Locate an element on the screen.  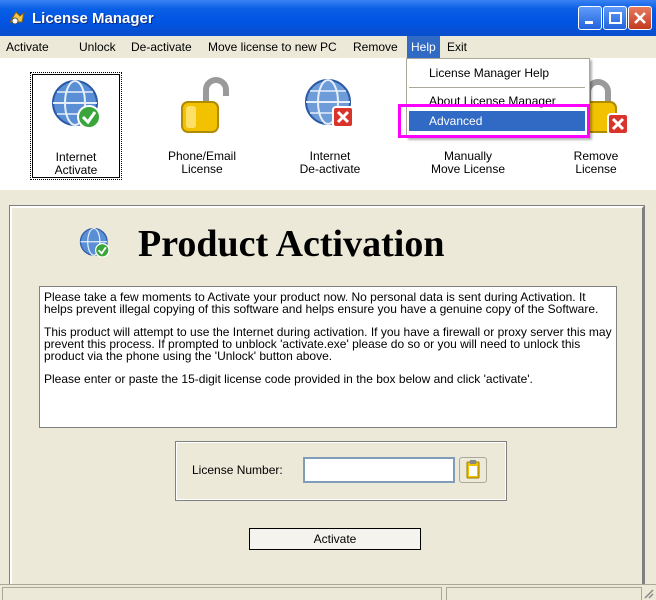
padlock-open-icon is located at coordinates (205, 105).